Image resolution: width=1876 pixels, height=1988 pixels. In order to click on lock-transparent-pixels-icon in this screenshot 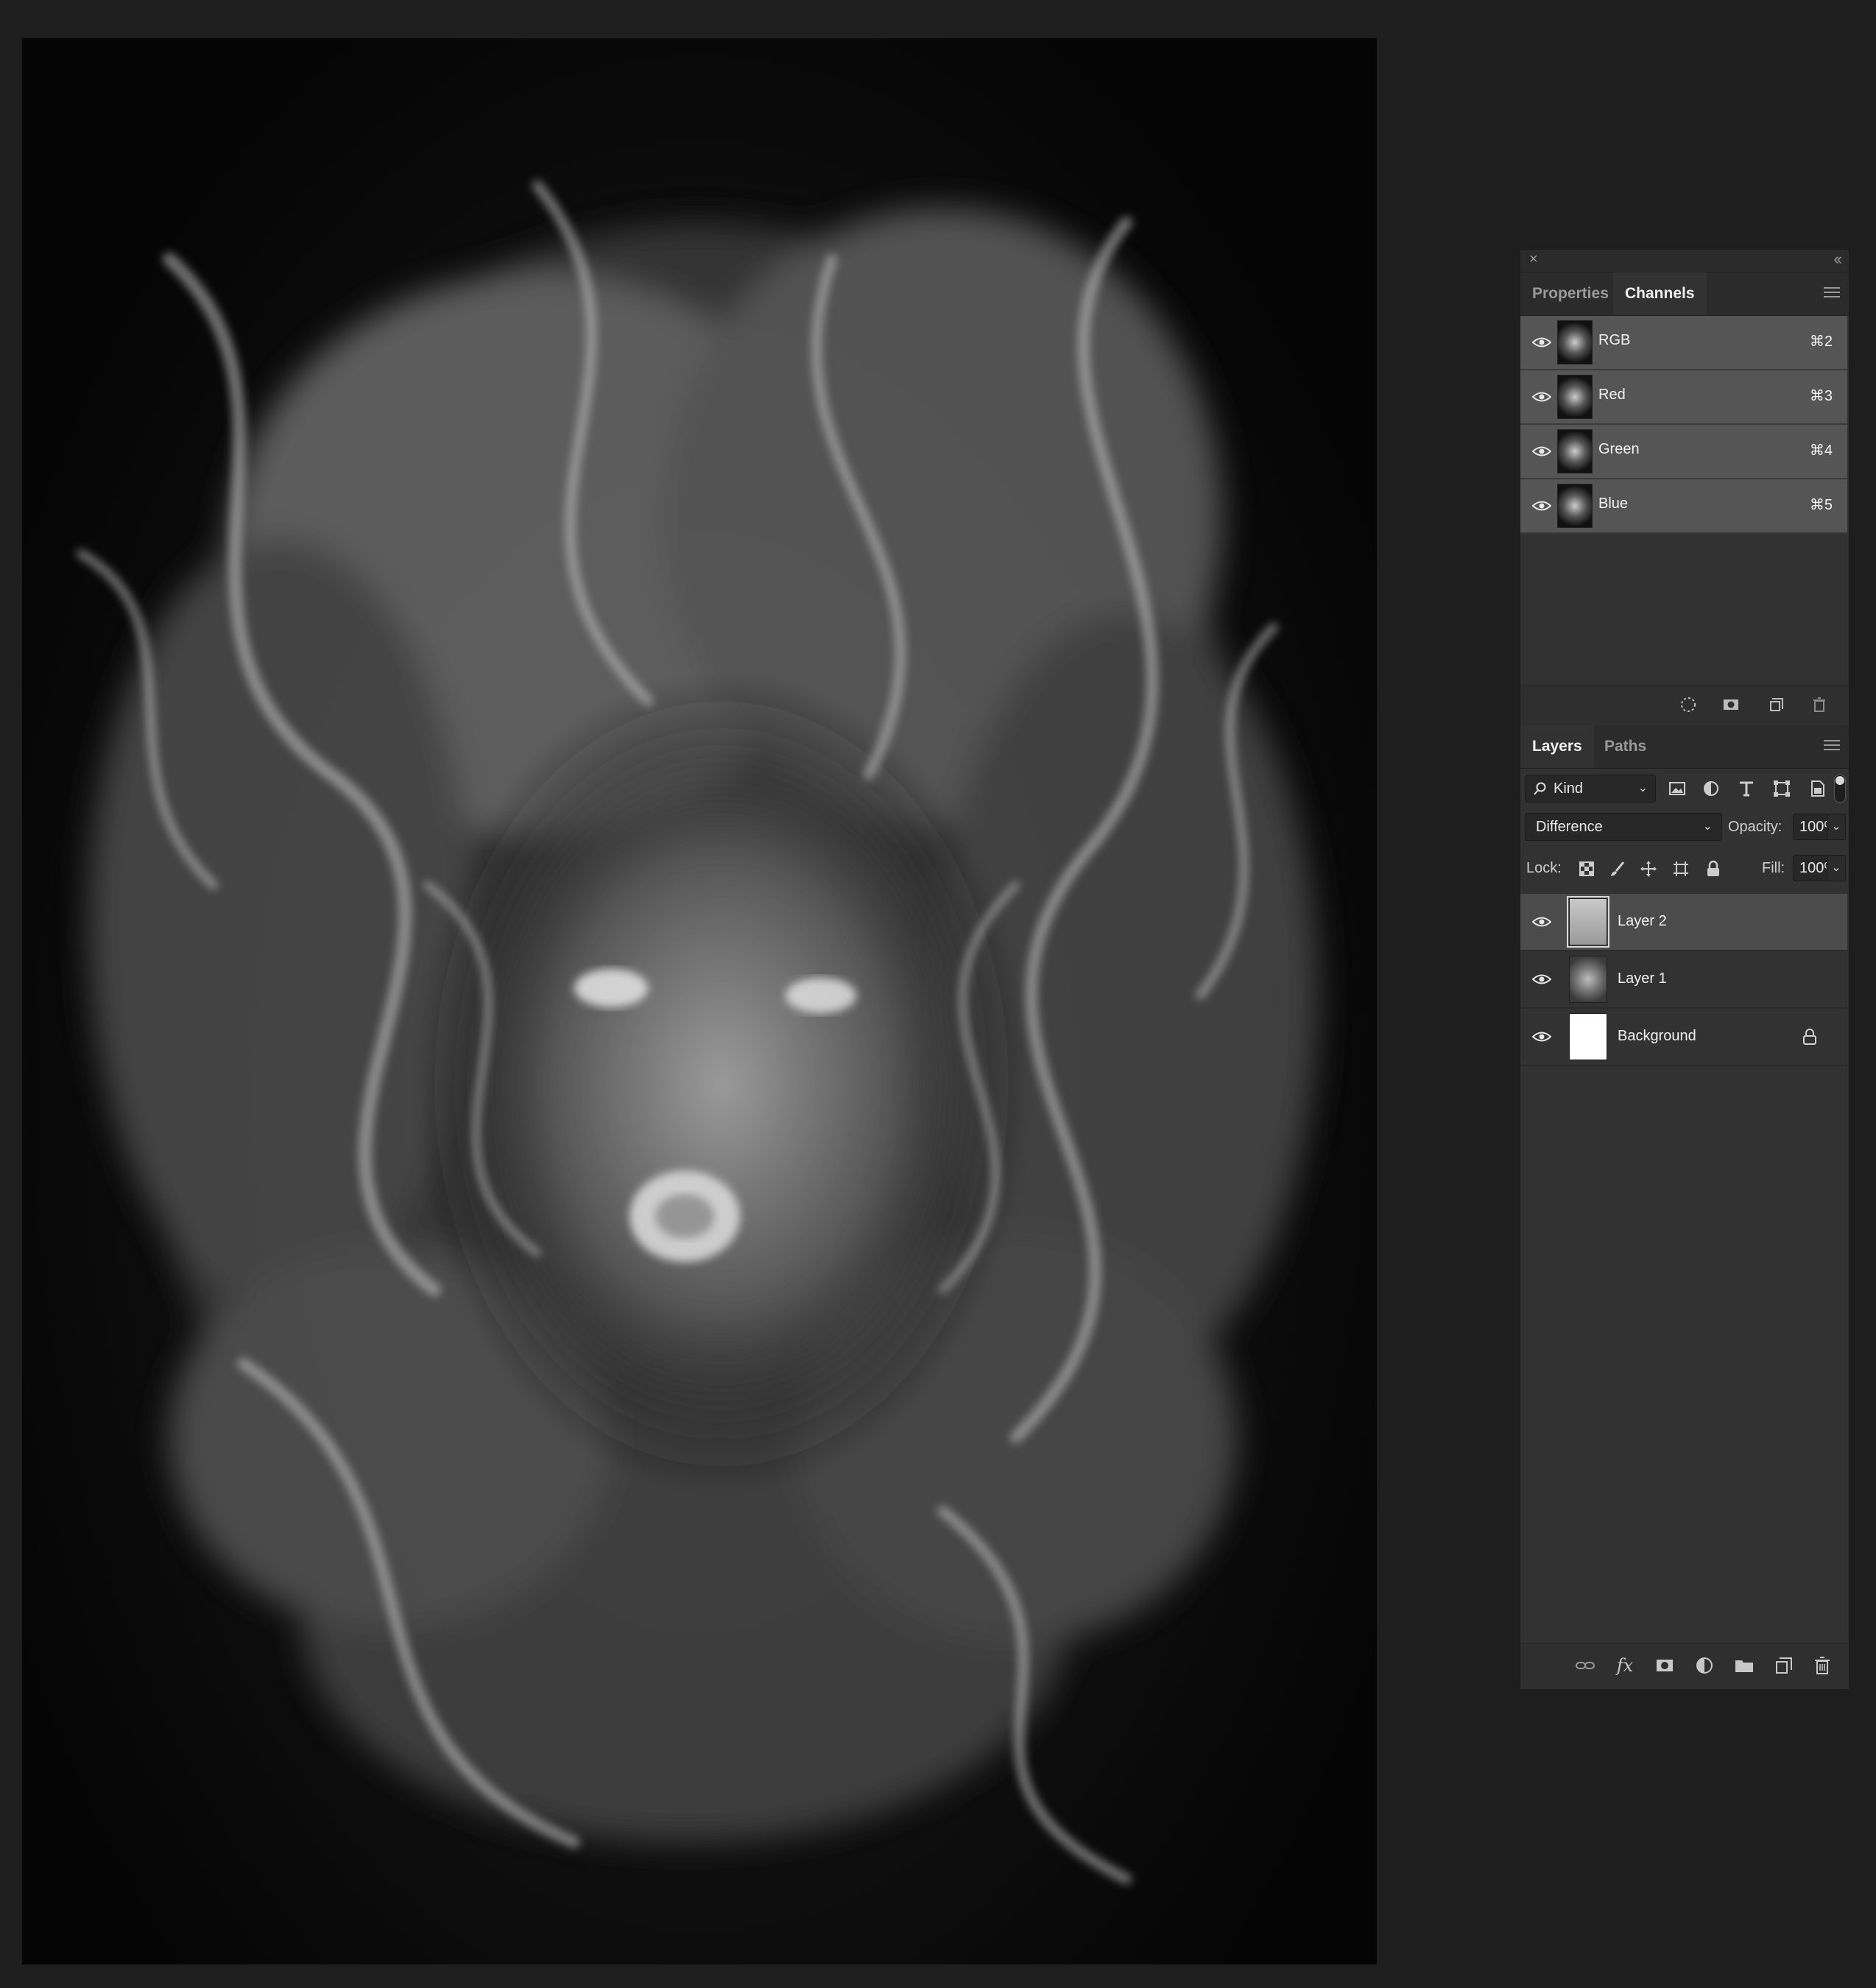, I will do `click(1586, 869)`.